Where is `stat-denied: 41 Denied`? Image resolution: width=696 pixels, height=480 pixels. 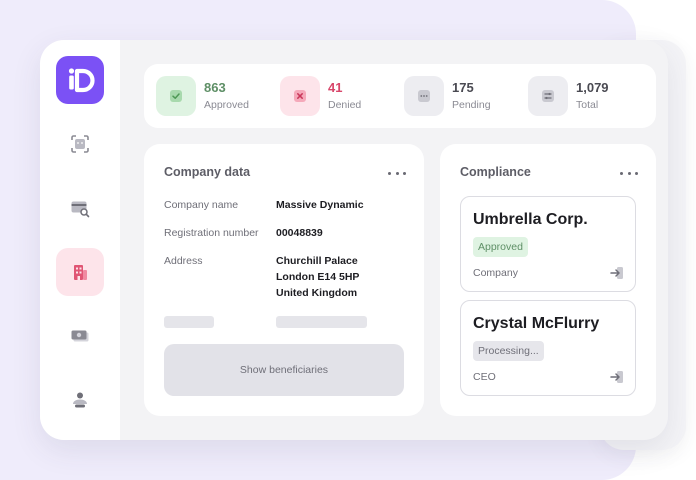 stat-denied: 41 Denied is located at coordinates (320, 96).